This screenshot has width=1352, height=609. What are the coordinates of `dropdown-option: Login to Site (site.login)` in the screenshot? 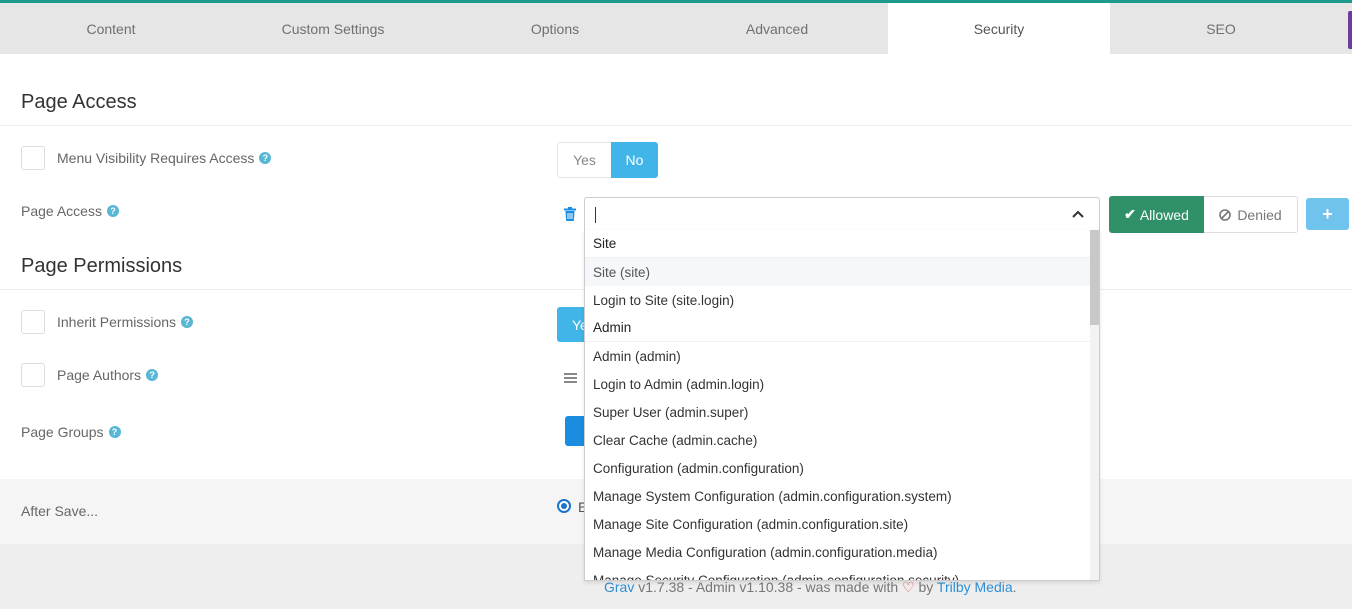 It's located at (838, 300).